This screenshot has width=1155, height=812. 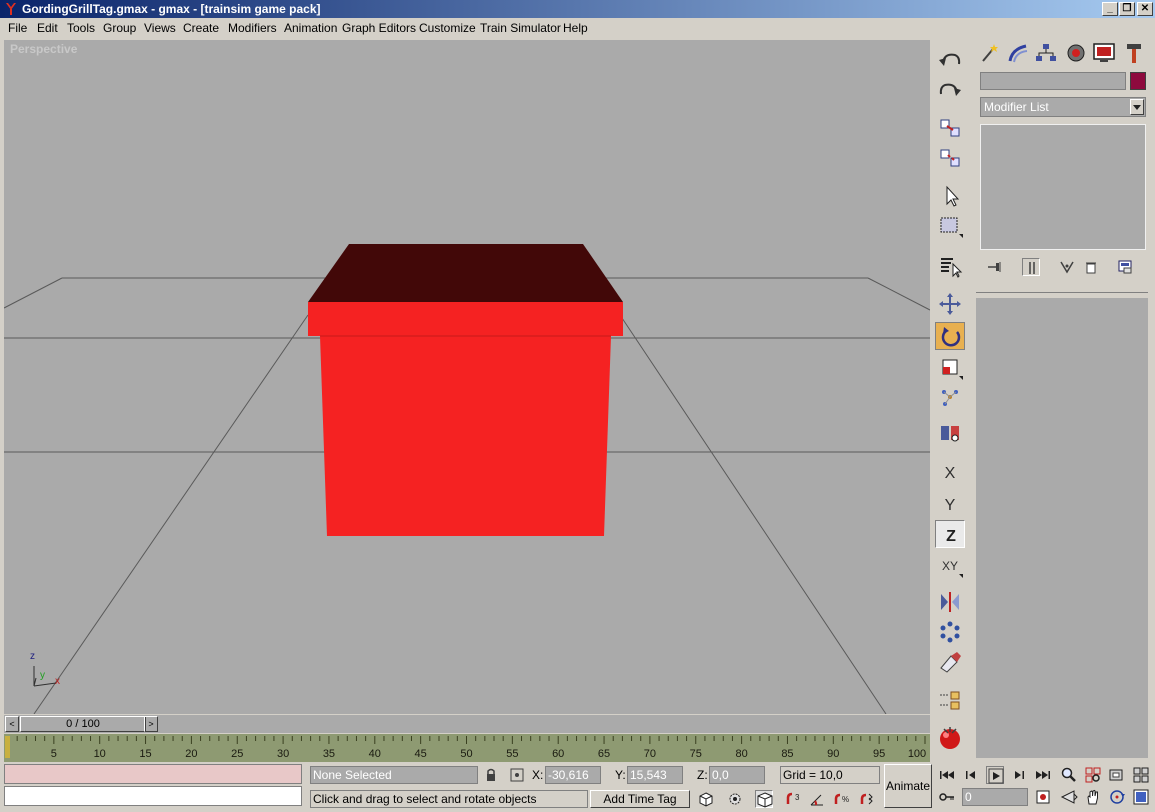 What do you see at coordinates (950, 700) in the screenshot?
I see `spacing-tool-button` at bounding box center [950, 700].